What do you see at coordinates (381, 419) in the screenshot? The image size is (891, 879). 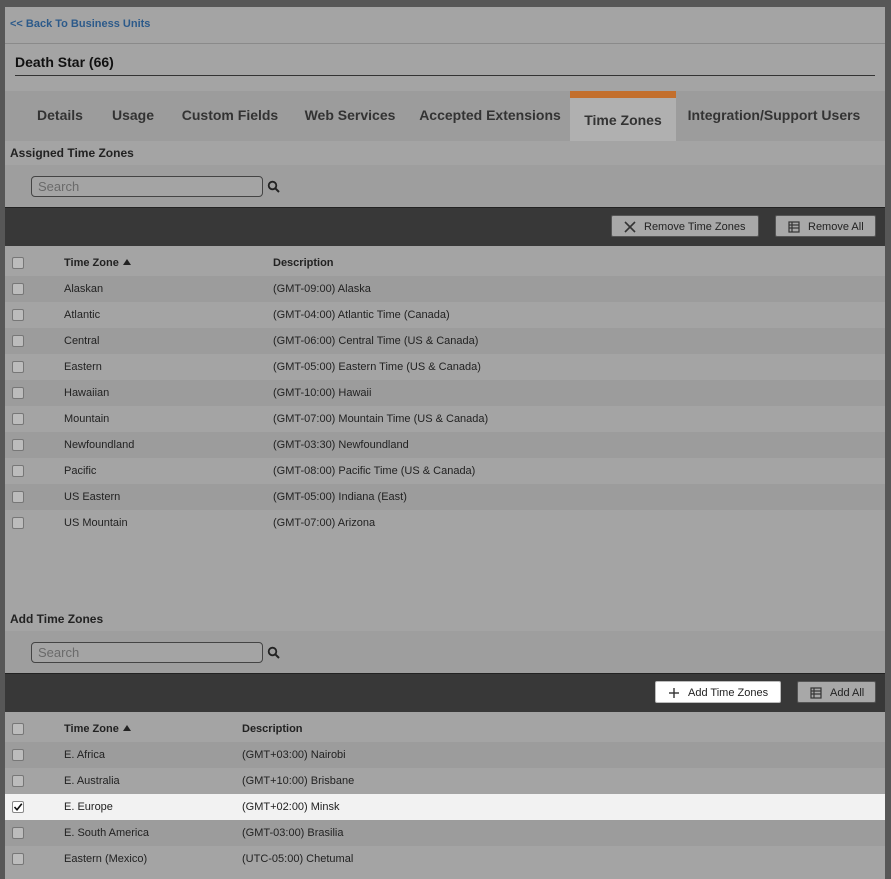 I see `description-cell: (GMT-07:00) Mountain Time (US & Canada)` at bounding box center [381, 419].